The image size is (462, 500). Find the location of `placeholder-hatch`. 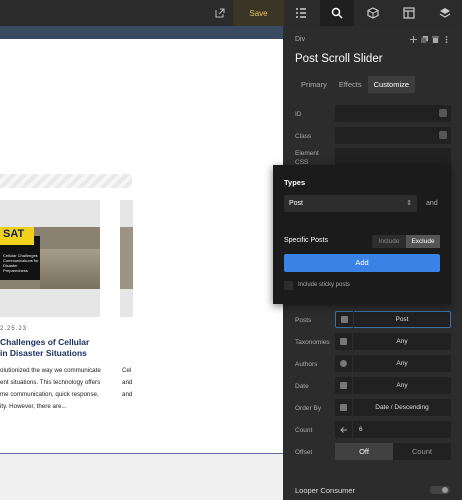

placeholder-hatch is located at coordinates (66, 181).